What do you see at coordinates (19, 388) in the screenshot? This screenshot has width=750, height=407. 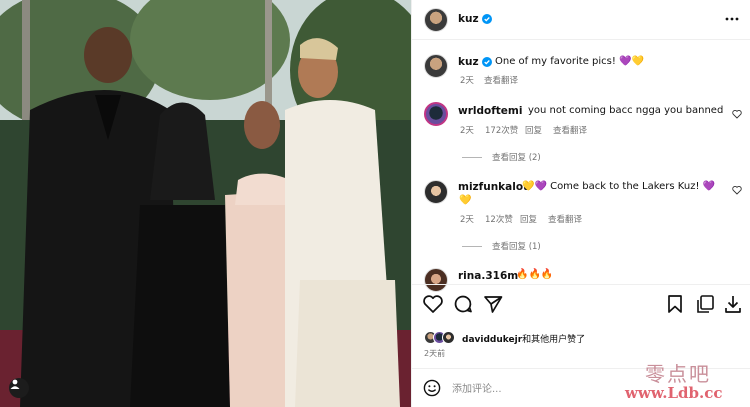 I see `tagged-users-icon` at bounding box center [19, 388].